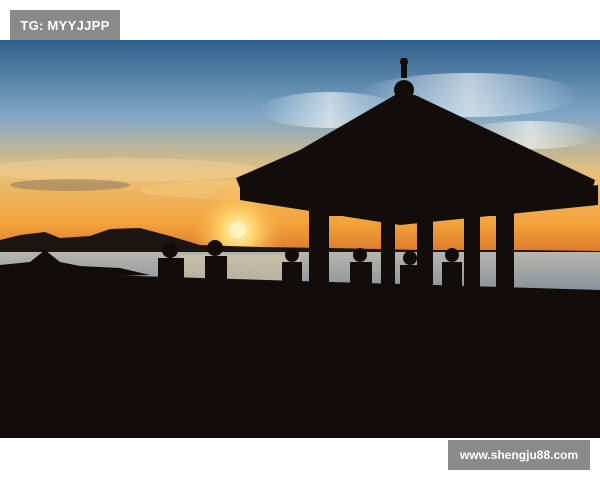 This screenshot has width=600, height=480. What do you see at coordinates (65, 25) in the screenshot?
I see `tag-badge: TG: MYYJJPP` at bounding box center [65, 25].